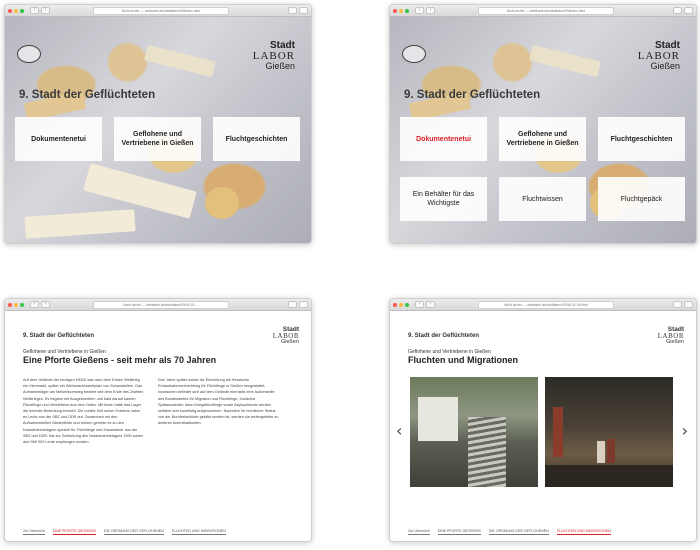  What do you see at coordinates (685, 430) in the screenshot?
I see `next-arrow-icon: ›` at bounding box center [685, 430].